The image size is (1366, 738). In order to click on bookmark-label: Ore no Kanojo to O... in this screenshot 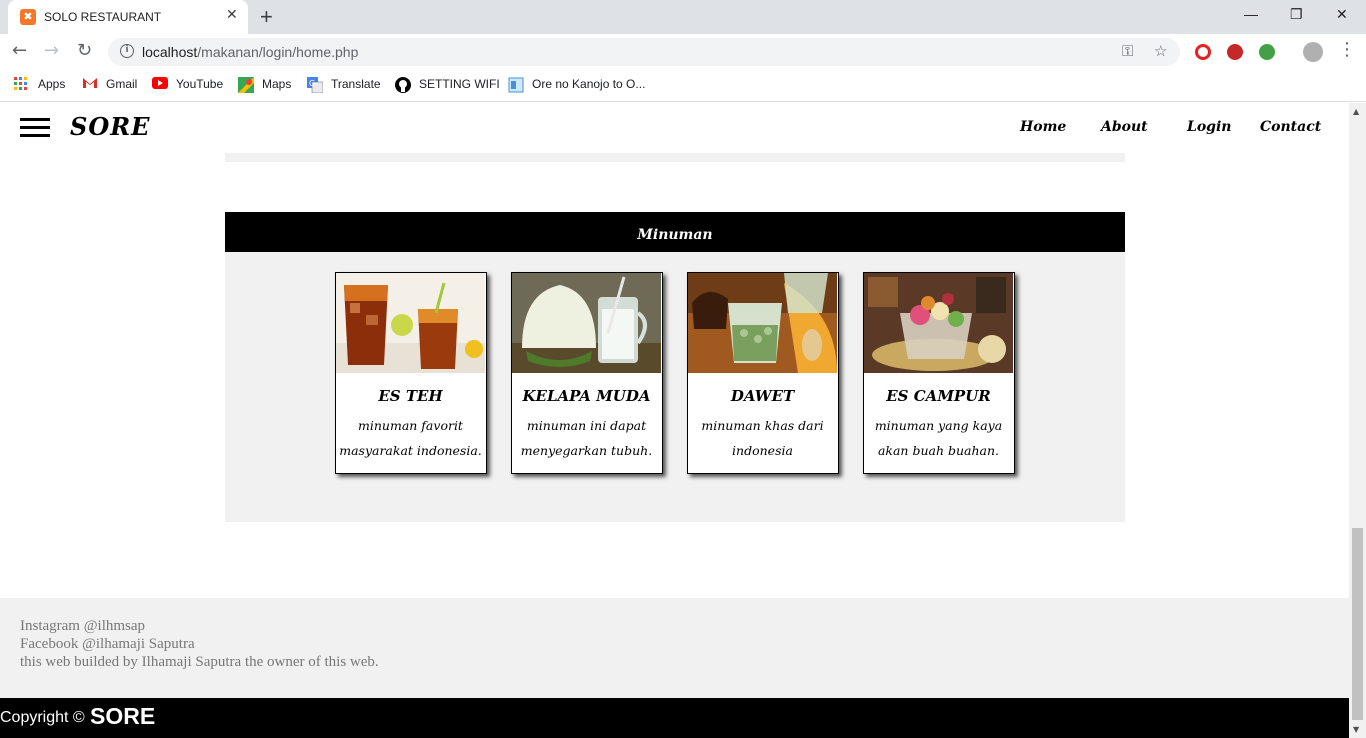, I will do `click(589, 84)`.